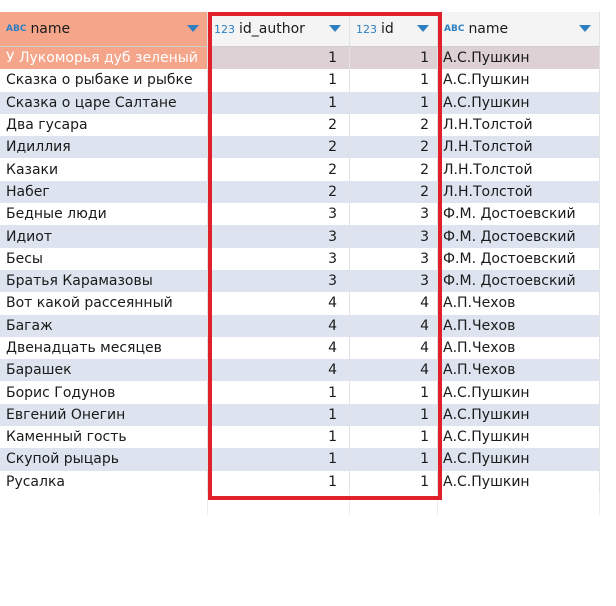 Image resolution: width=616 pixels, height=606 pixels. What do you see at coordinates (104, 437) in the screenshot?
I see `title-cell: Каменный гость` at bounding box center [104, 437].